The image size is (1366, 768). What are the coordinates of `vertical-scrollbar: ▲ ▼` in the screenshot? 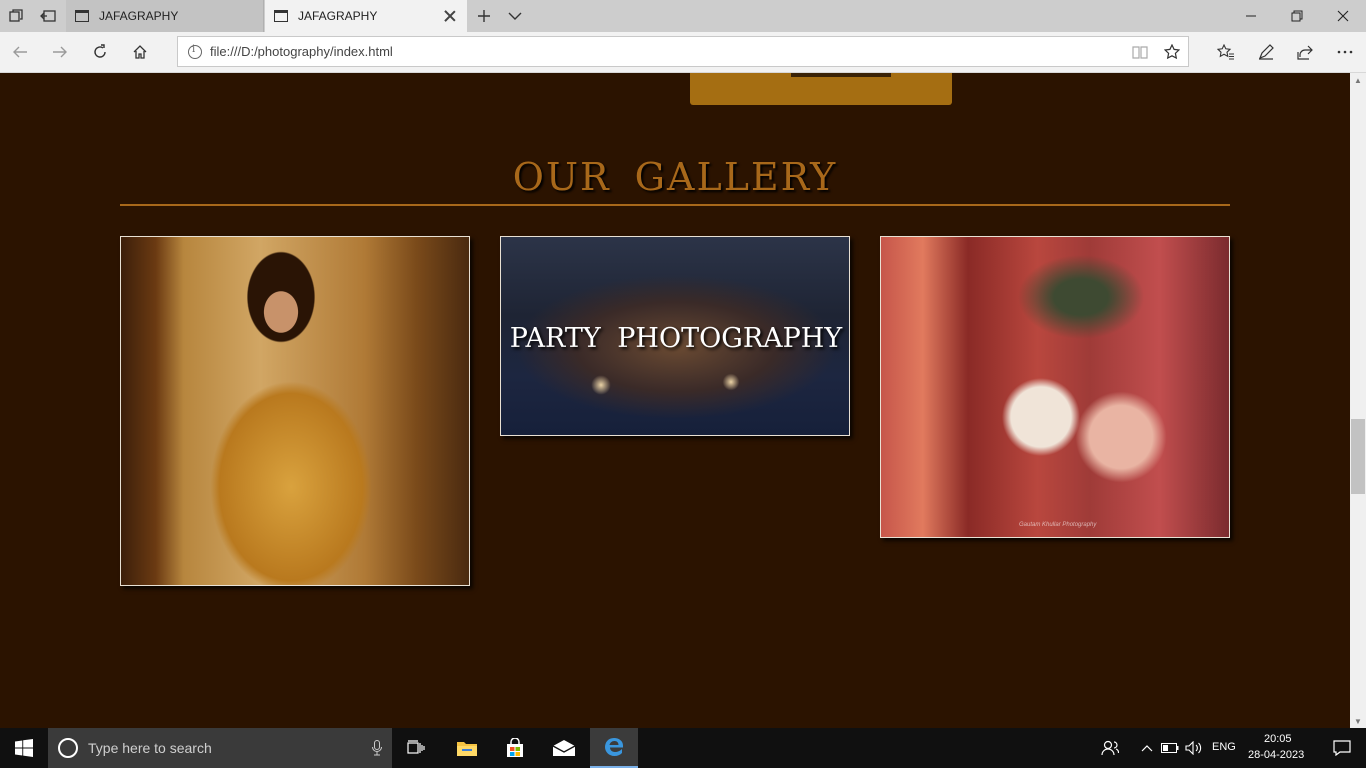 It's located at (1358, 400).